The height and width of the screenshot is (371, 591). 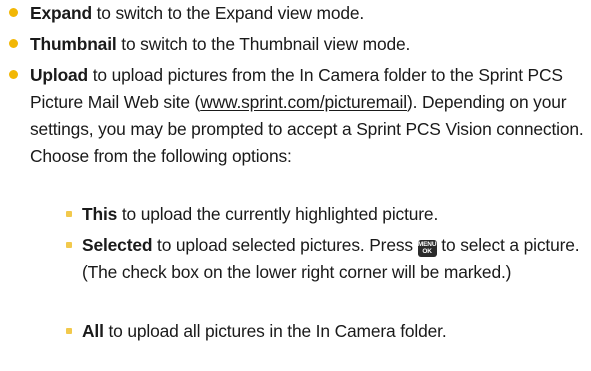 I want to click on term-this: This, so click(x=100, y=214).